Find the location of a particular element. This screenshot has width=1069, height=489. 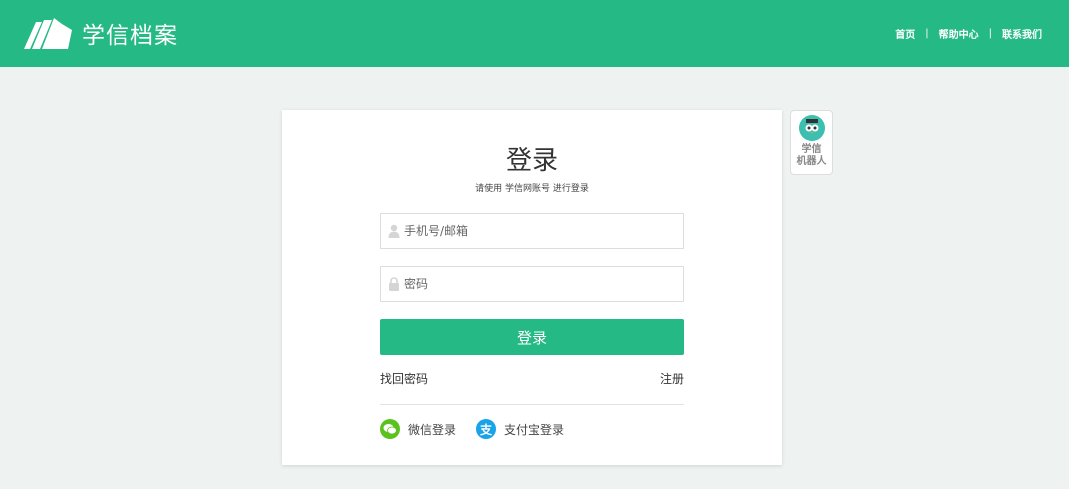

robot-owl-icon is located at coordinates (811, 128).